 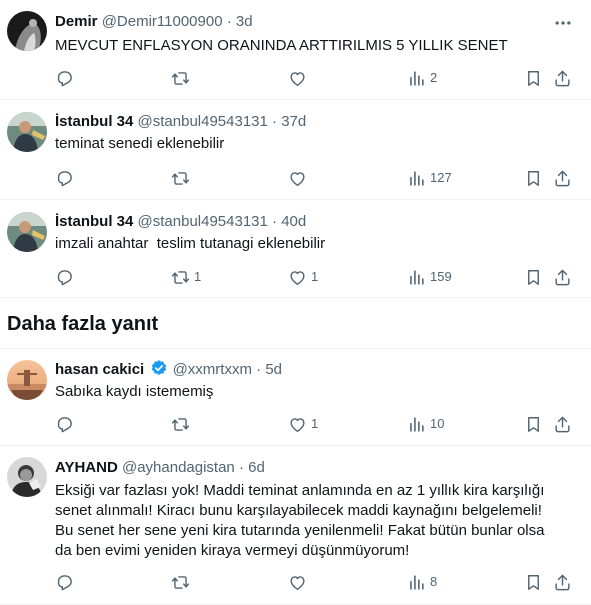 I want to click on retweet-count: 1, so click(x=198, y=276).